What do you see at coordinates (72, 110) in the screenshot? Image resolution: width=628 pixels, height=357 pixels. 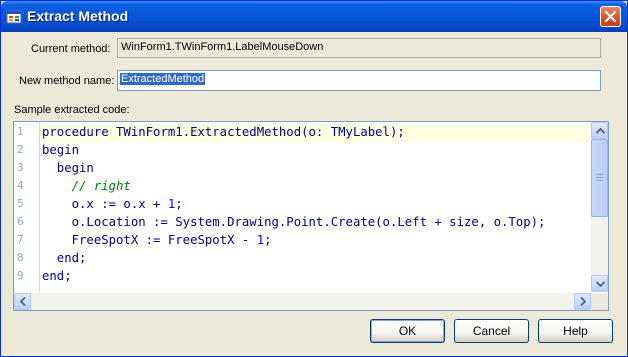 I see `sample-code-label: Sample extracted code:` at bounding box center [72, 110].